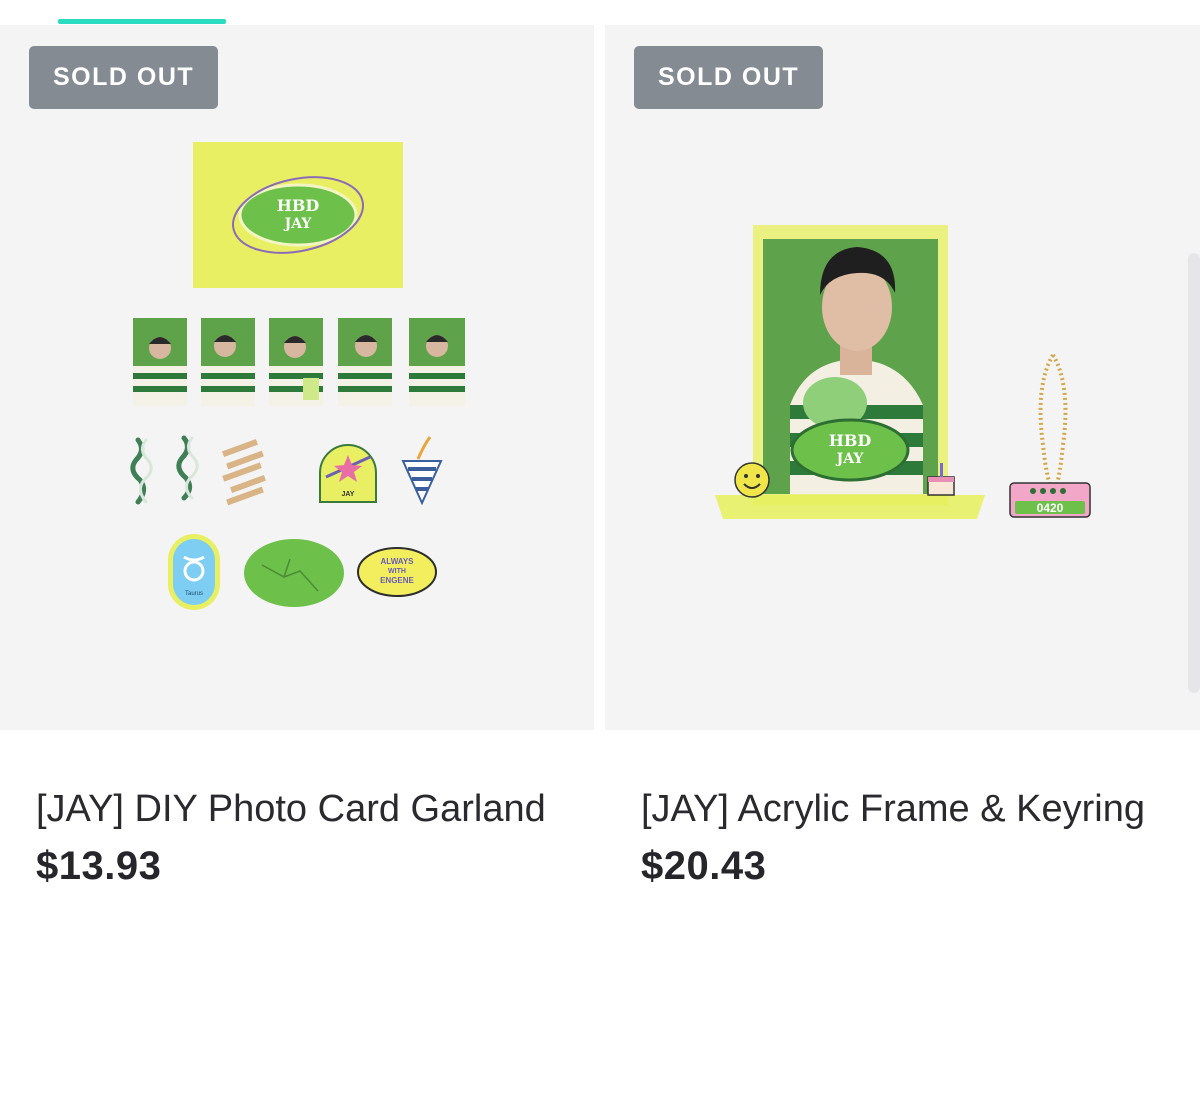 This screenshot has height=1108, width=1200. I want to click on pin-text-2: WITH, so click(397, 571).